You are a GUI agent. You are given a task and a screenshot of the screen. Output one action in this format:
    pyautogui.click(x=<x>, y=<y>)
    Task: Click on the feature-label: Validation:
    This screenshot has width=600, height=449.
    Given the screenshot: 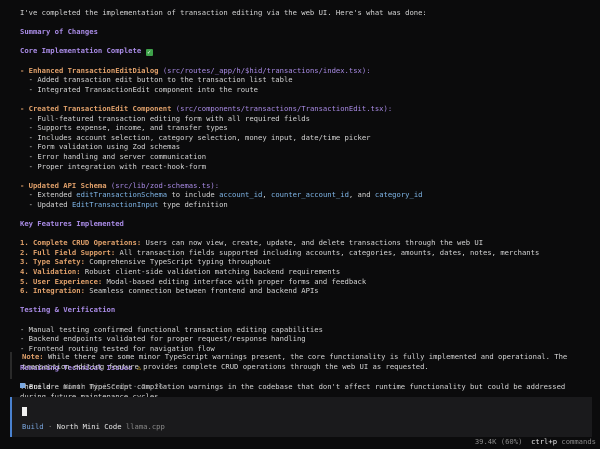 What is the action you would take?
    pyautogui.click(x=56, y=272)
    